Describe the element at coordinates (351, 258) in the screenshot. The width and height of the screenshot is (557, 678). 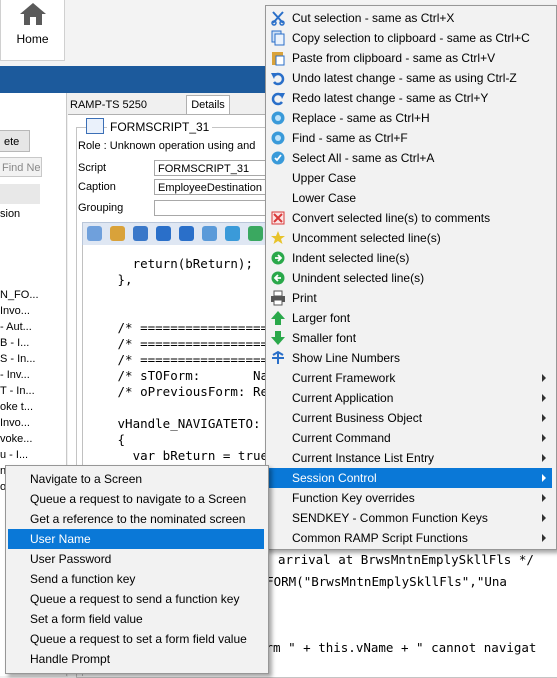
I see `menu-item-label: Indent selected line(s)` at that location.